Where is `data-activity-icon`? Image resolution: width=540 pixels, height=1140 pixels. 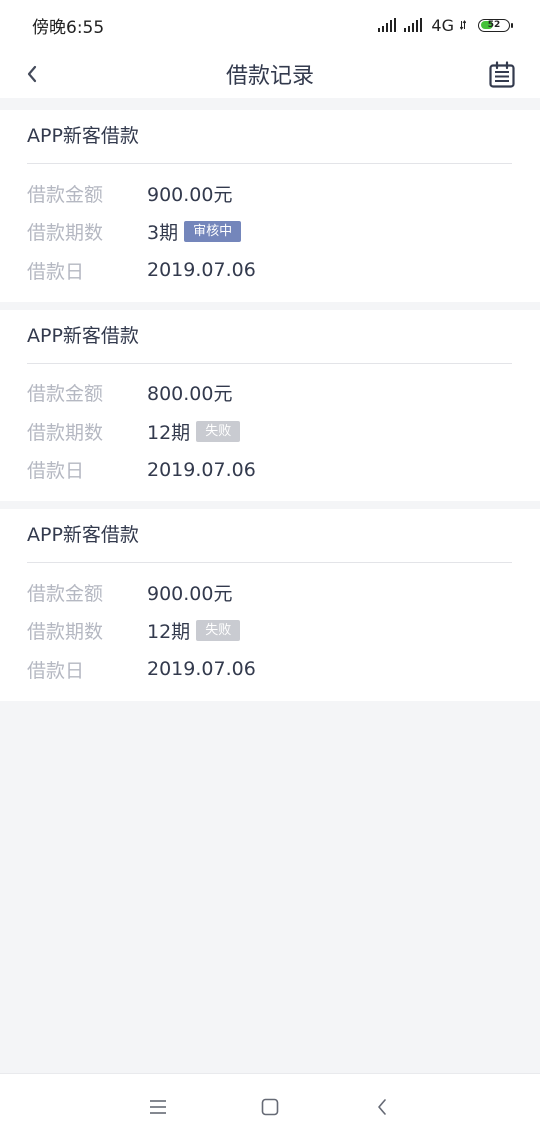 data-activity-icon is located at coordinates (463, 25).